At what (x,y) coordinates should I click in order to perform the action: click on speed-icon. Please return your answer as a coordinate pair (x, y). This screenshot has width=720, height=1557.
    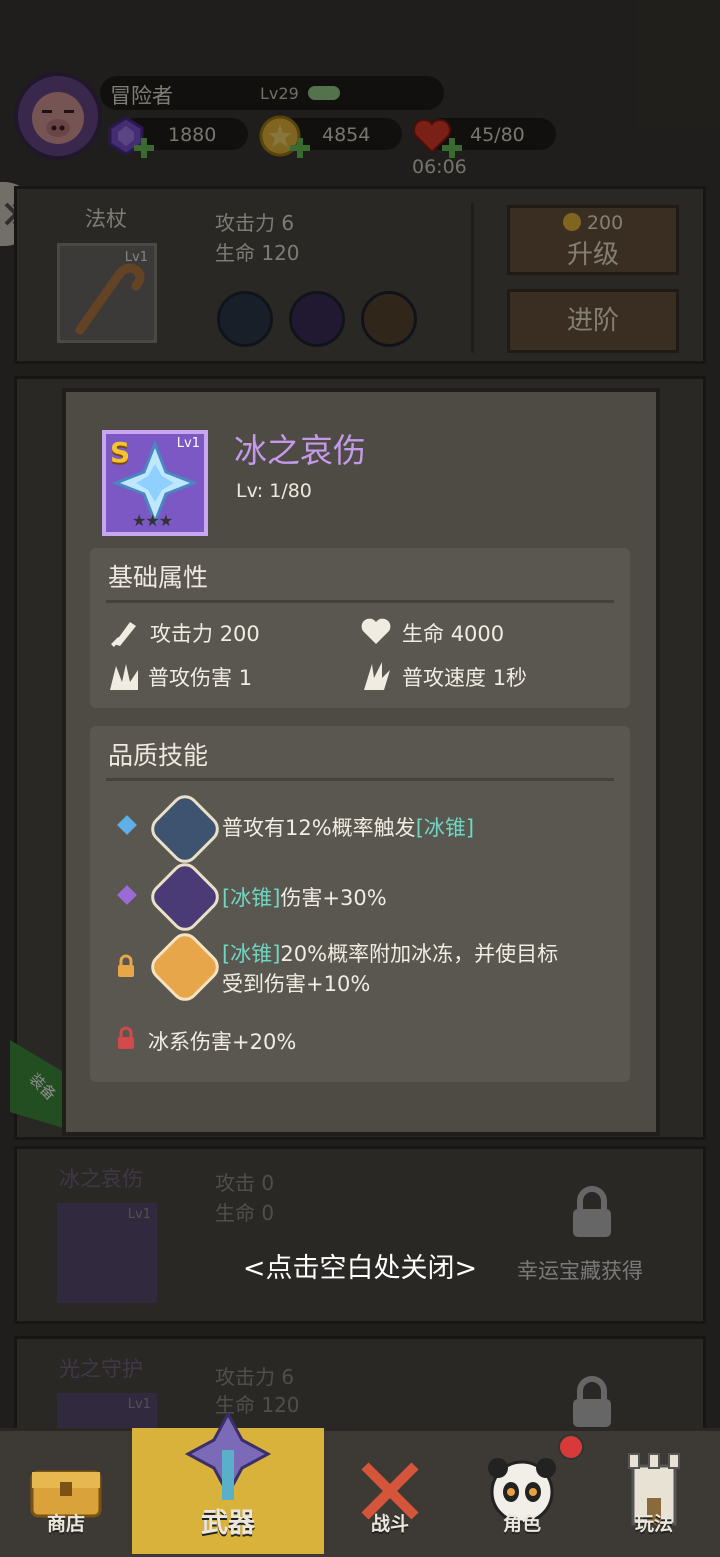
    Looking at the image, I should click on (376, 678).